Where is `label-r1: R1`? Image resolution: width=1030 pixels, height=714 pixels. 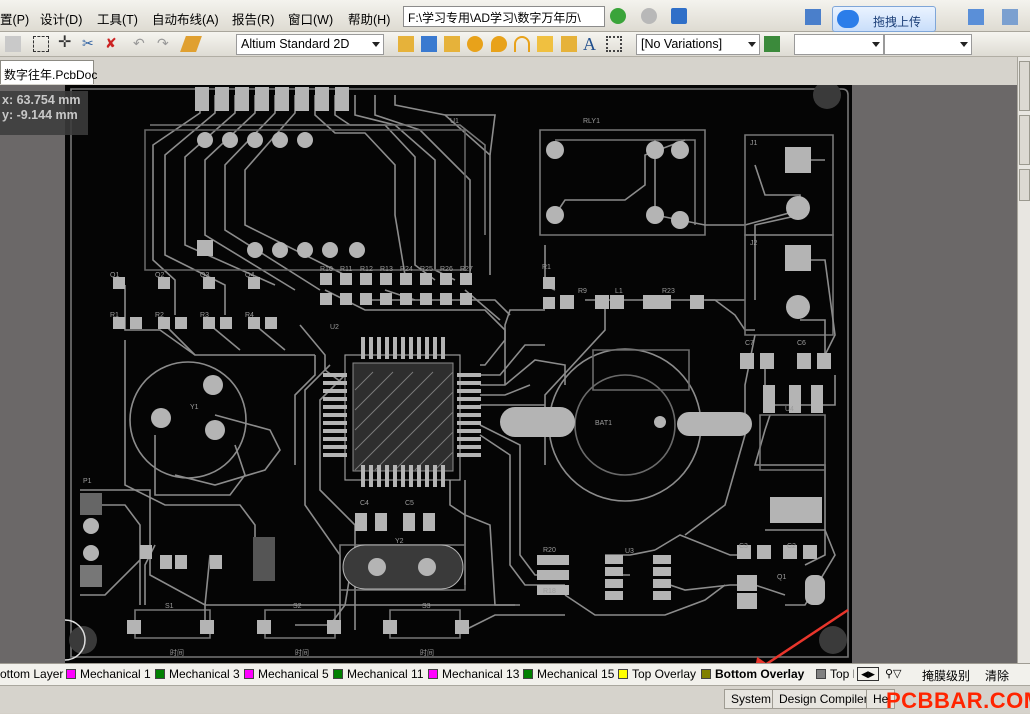 label-r1: R1 is located at coordinates (546, 267).